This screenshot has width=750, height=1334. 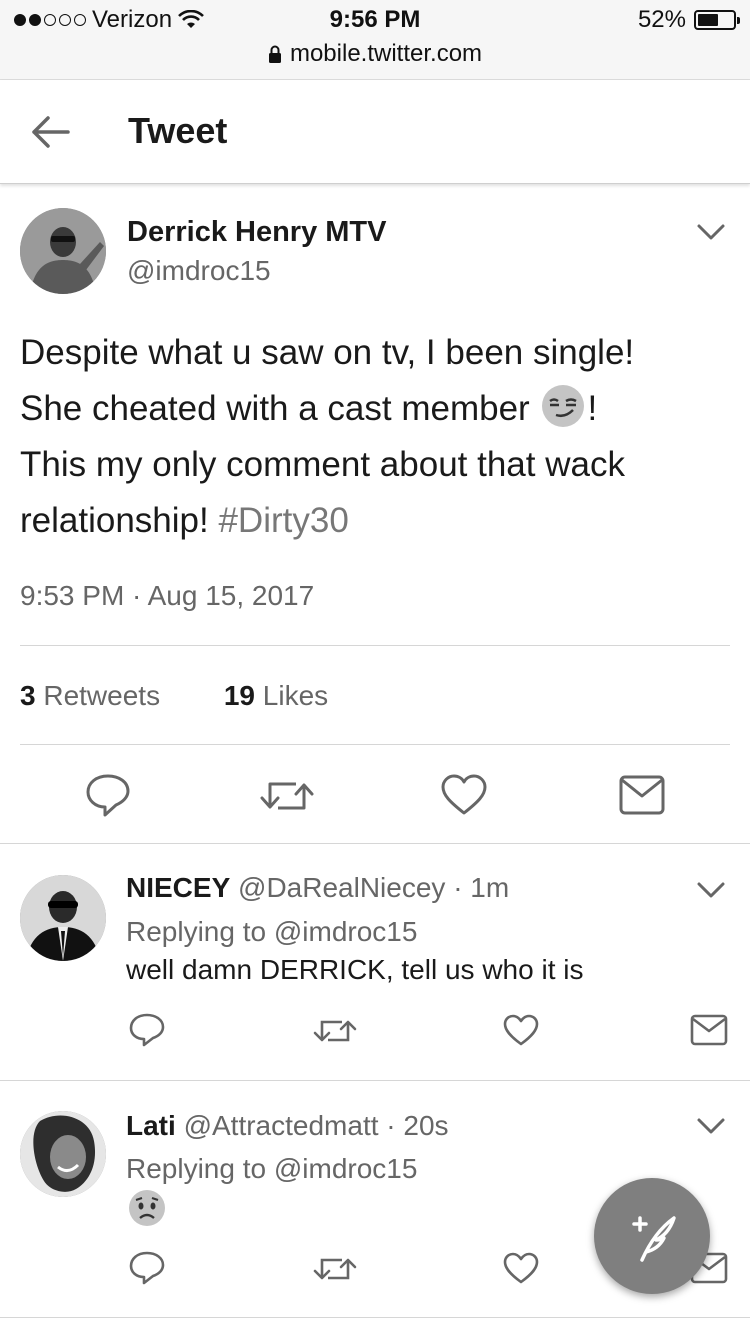 I want to click on hashtag-link: #Dirty30, so click(x=283, y=520).